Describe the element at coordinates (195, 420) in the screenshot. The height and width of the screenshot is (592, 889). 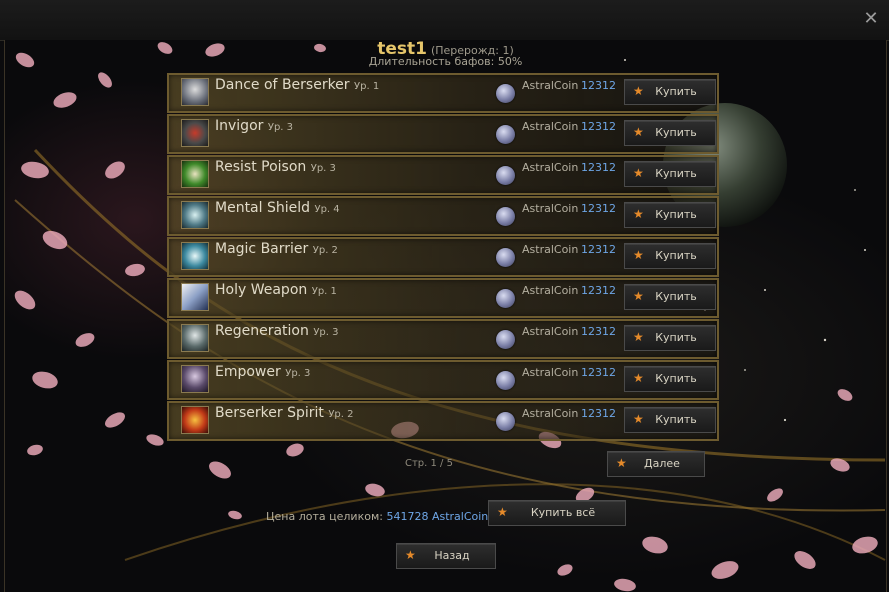
I see `berserker-spirit-icon` at that location.